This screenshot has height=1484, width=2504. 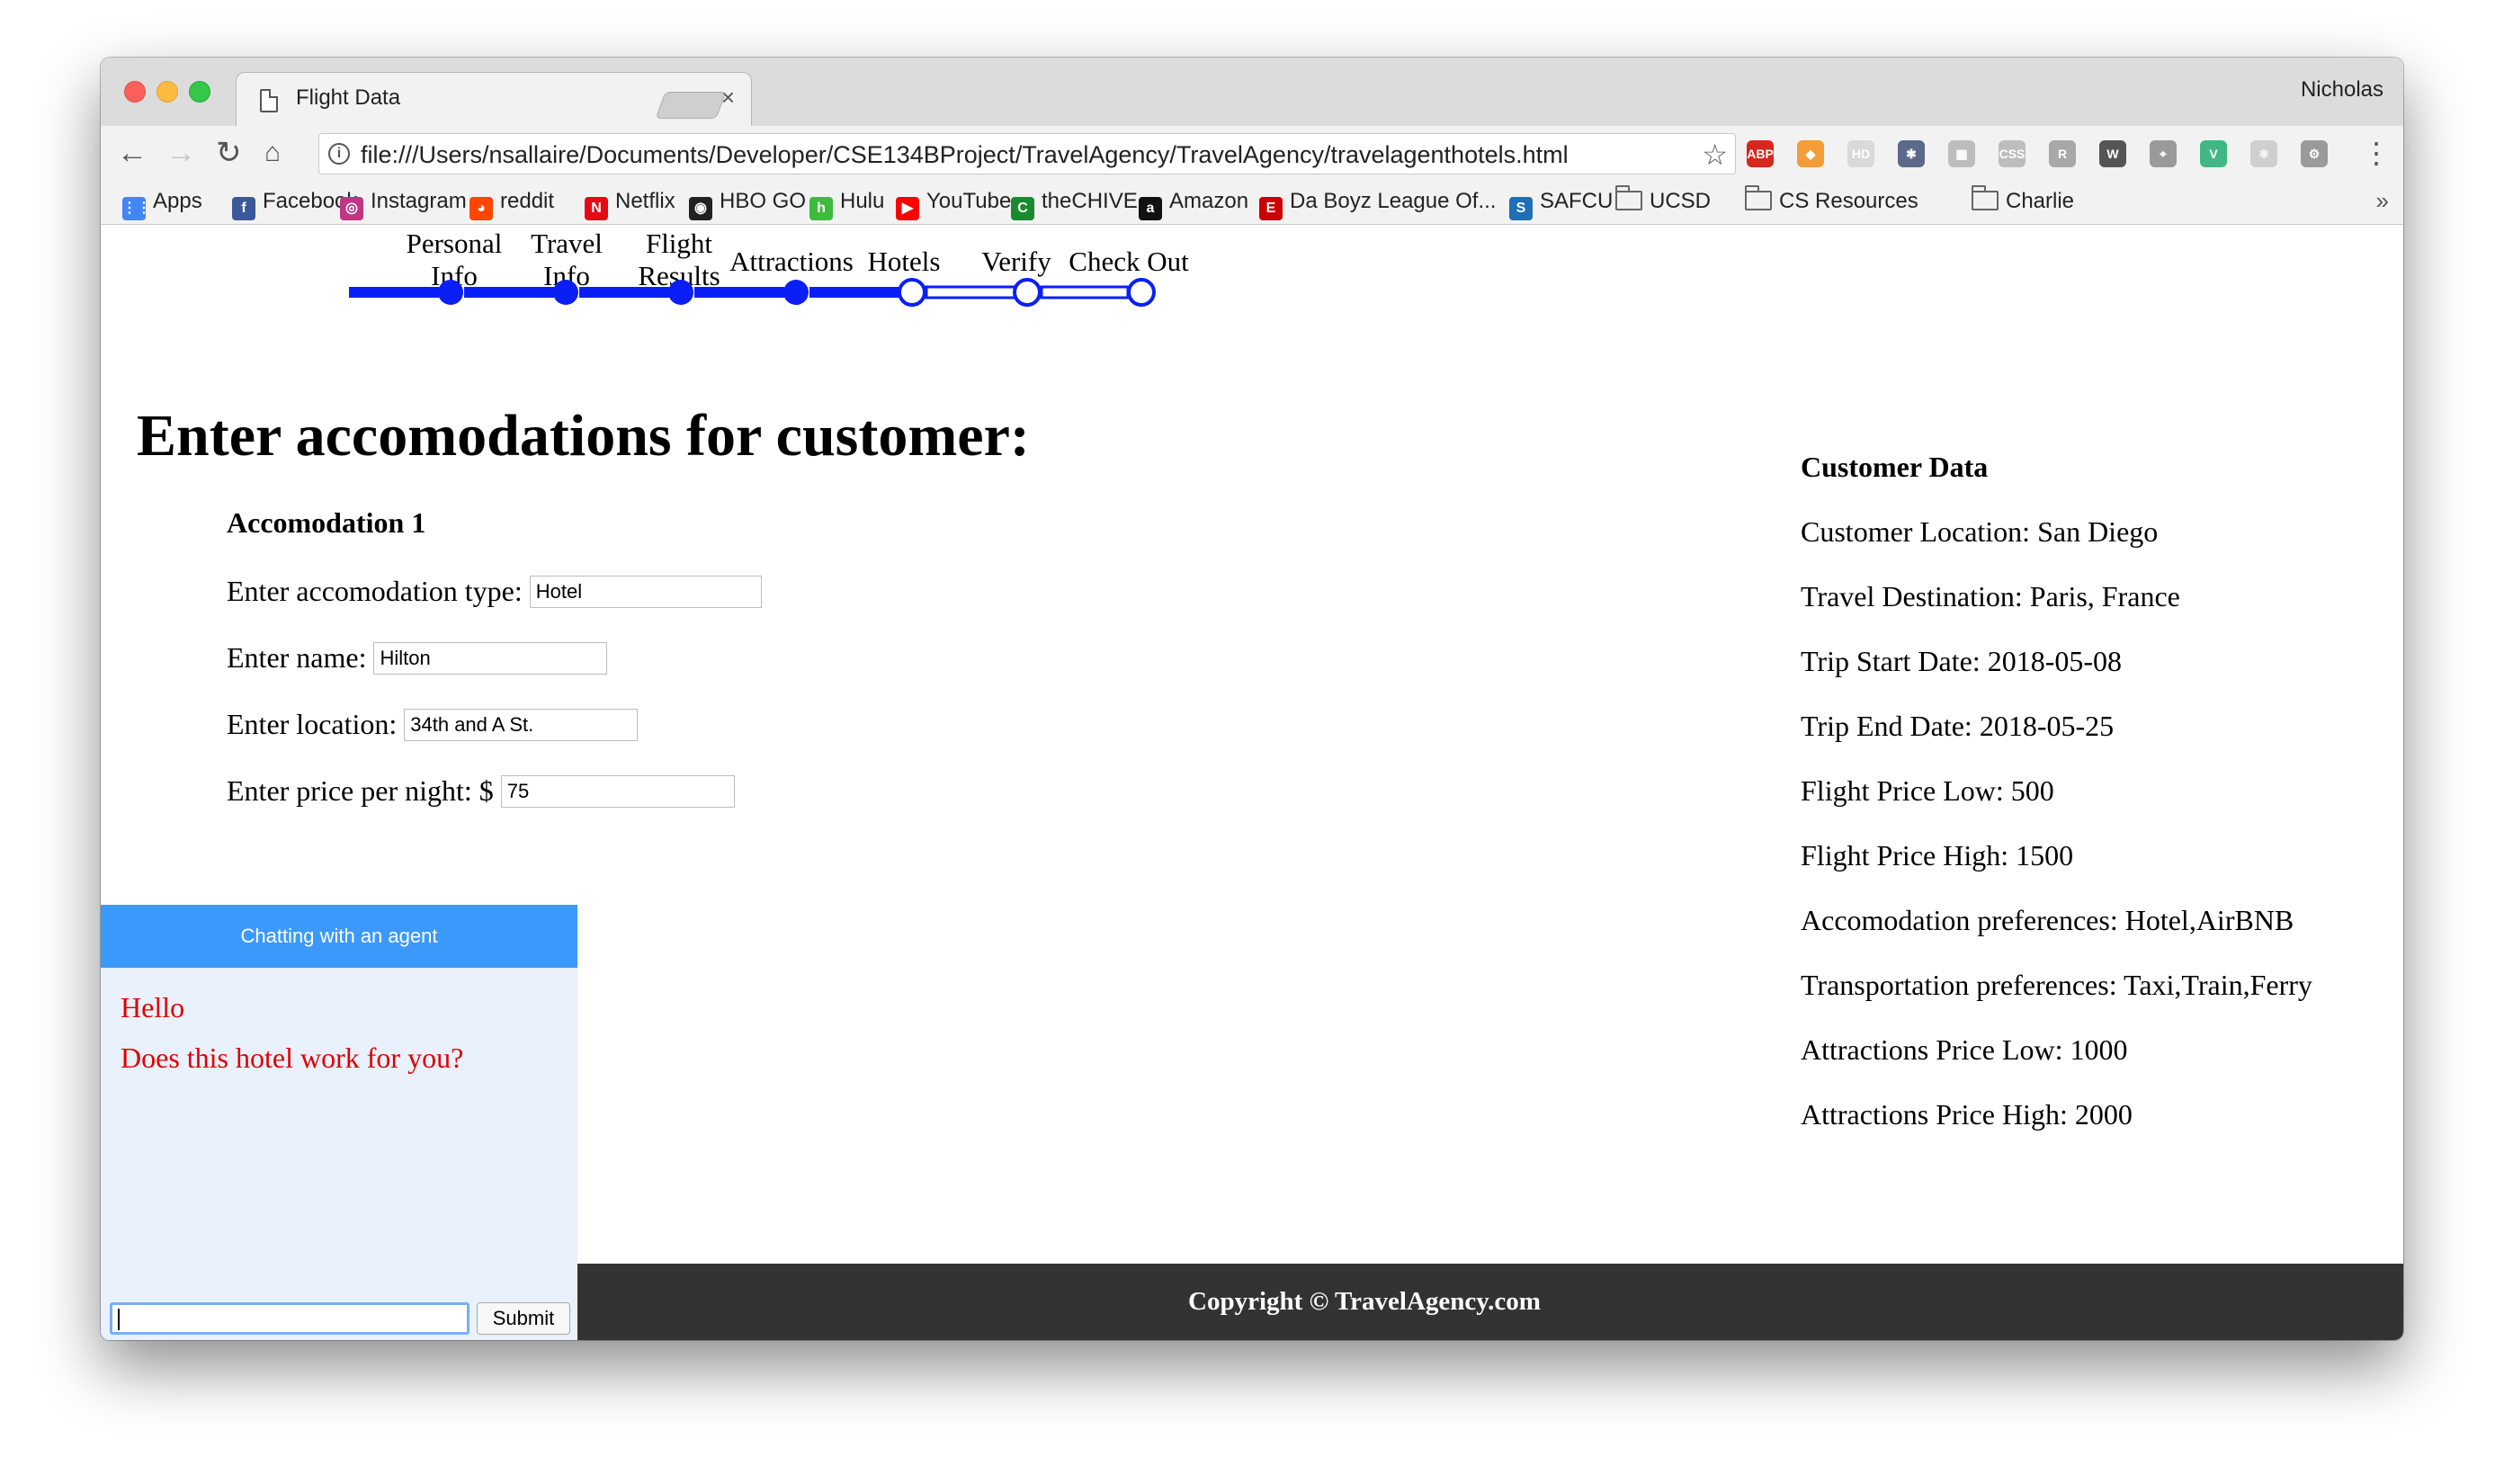 What do you see at coordinates (2382, 201) in the screenshot?
I see `bookmarks-overflow-icon: »` at bounding box center [2382, 201].